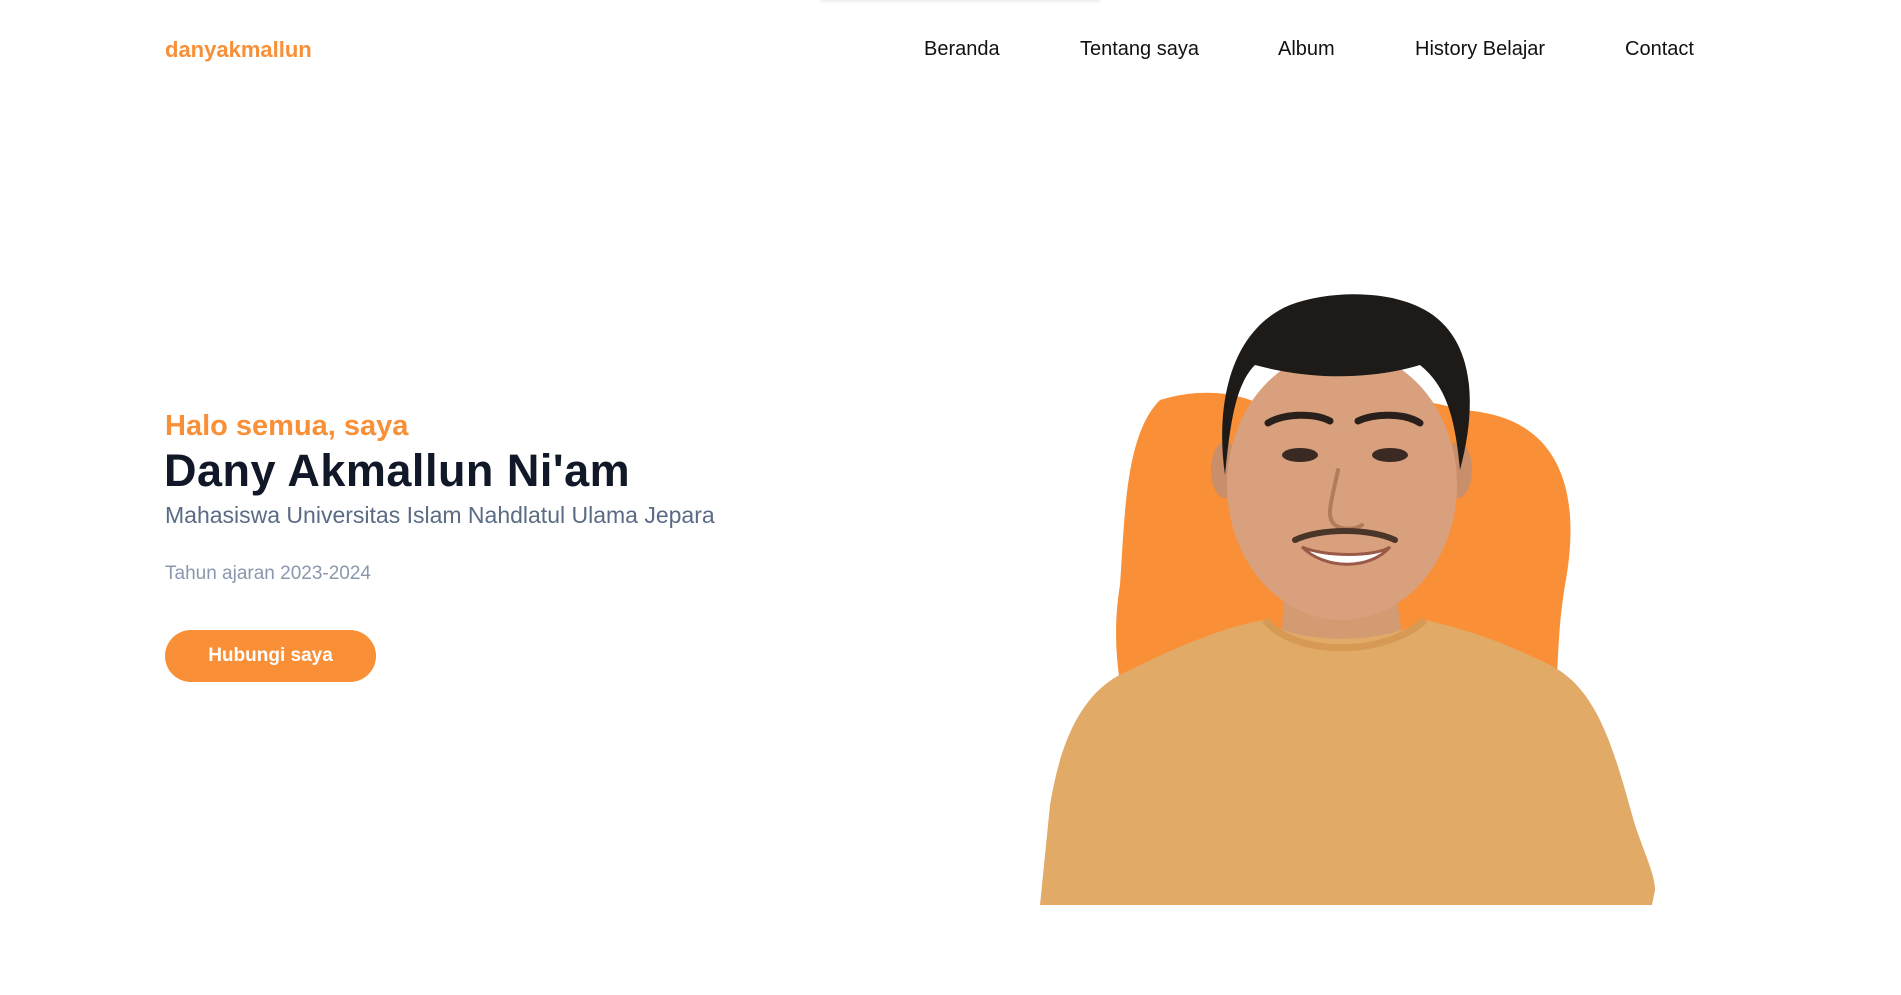 The height and width of the screenshot is (995, 1901). I want to click on nav-item-beranda: Beranda, so click(962, 49).